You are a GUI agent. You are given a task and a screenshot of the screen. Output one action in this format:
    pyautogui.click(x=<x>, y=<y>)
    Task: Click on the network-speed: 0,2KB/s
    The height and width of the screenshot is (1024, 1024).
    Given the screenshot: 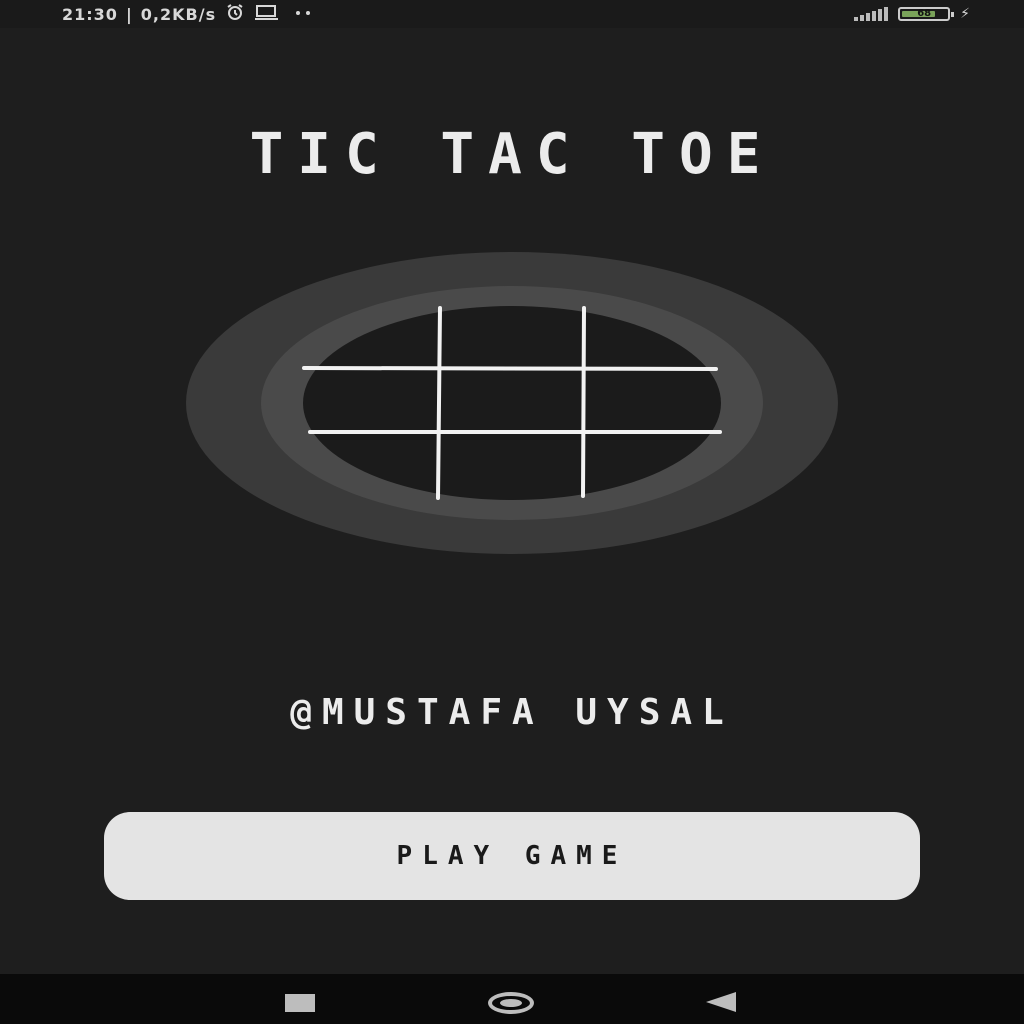 What is the action you would take?
    pyautogui.click(x=178, y=14)
    